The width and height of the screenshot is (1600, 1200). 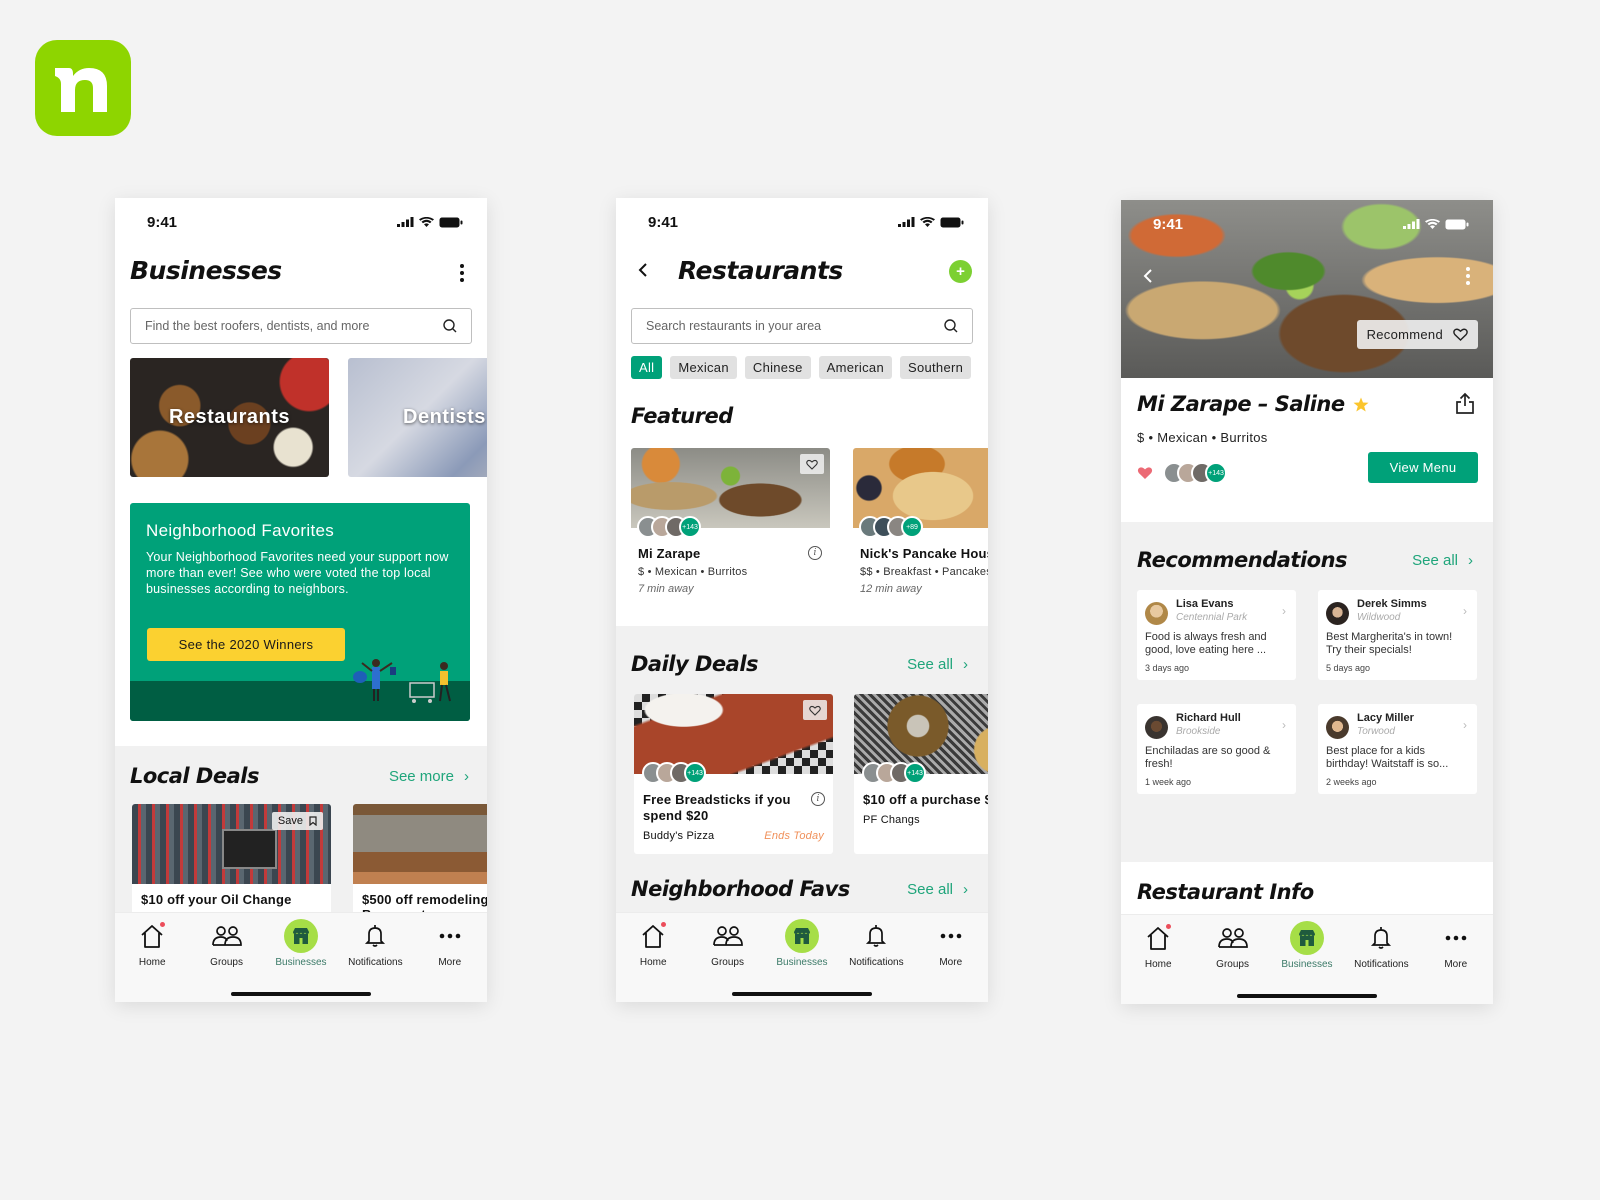 What do you see at coordinates (960, 271) in the screenshot?
I see `add-button: +` at bounding box center [960, 271].